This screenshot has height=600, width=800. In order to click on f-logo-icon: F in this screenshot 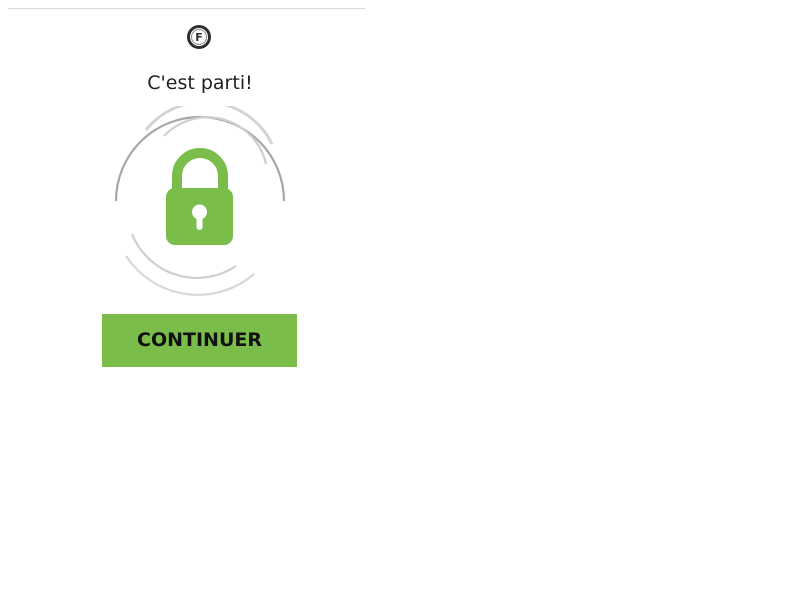, I will do `click(199, 37)`.